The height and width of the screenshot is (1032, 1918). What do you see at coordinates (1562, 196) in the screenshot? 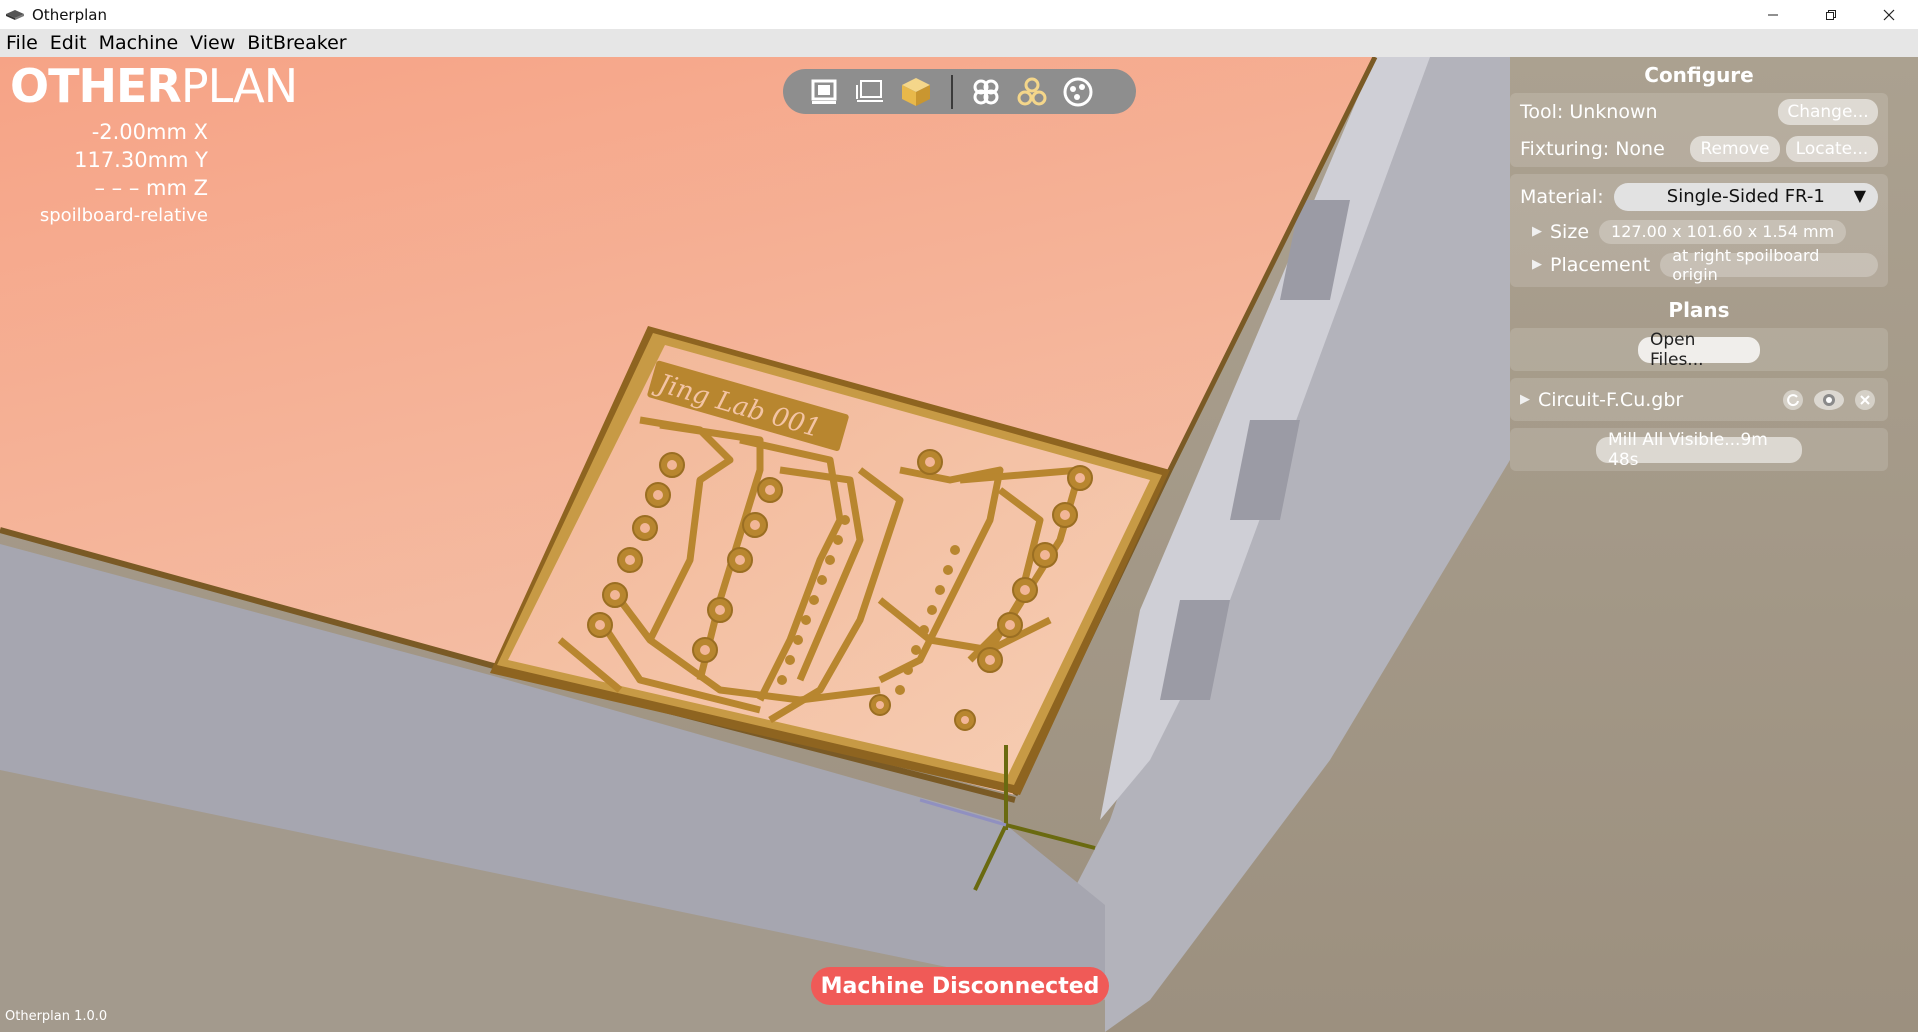
I see `material-label: Material:` at bounding box center [1562, 196].